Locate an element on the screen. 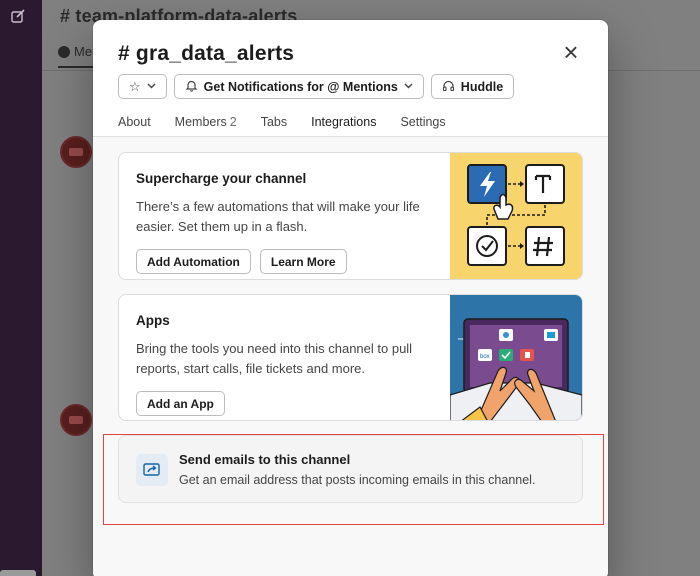 Image resolution: width=700 pixels, height=576 pixels. tab-about: About is located at coordinates (134, 127).